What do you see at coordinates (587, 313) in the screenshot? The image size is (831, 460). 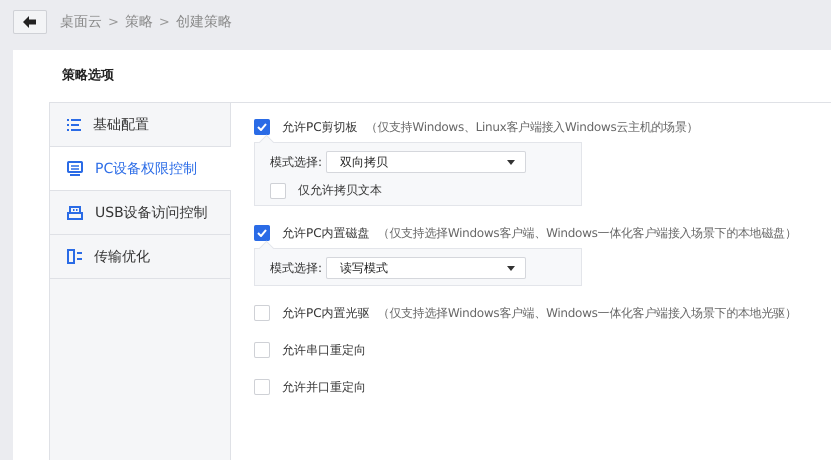 I see `option-note: （仅支持选择Windows客户端、Windows一体化客户端接入场景下的本地光驱）` at bounding box center [587, 313].